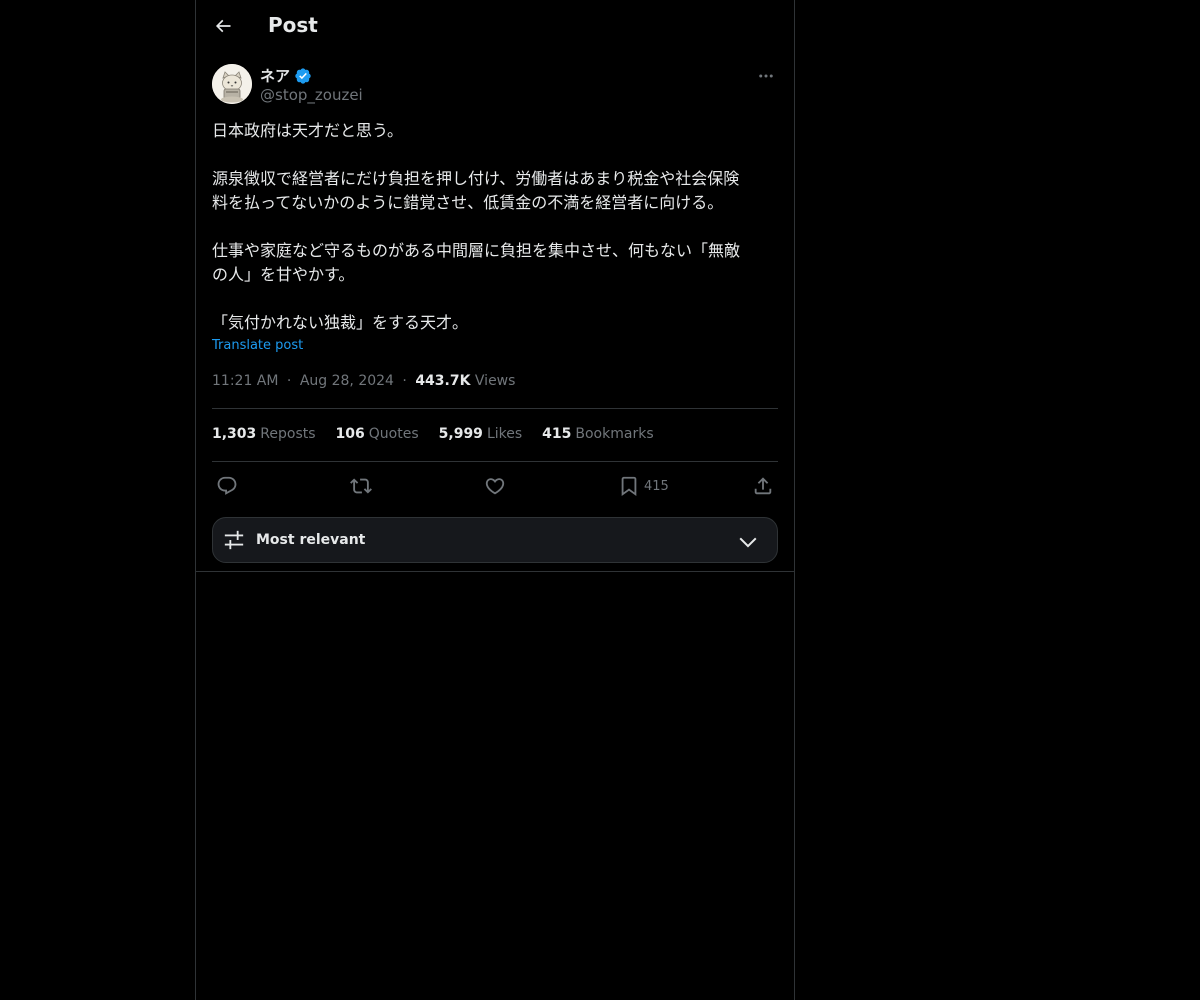  What do you see at coordinates (557, 434) in the screenshot?
I see `bookmarks-count: 415` at bounding box center [557, 434].